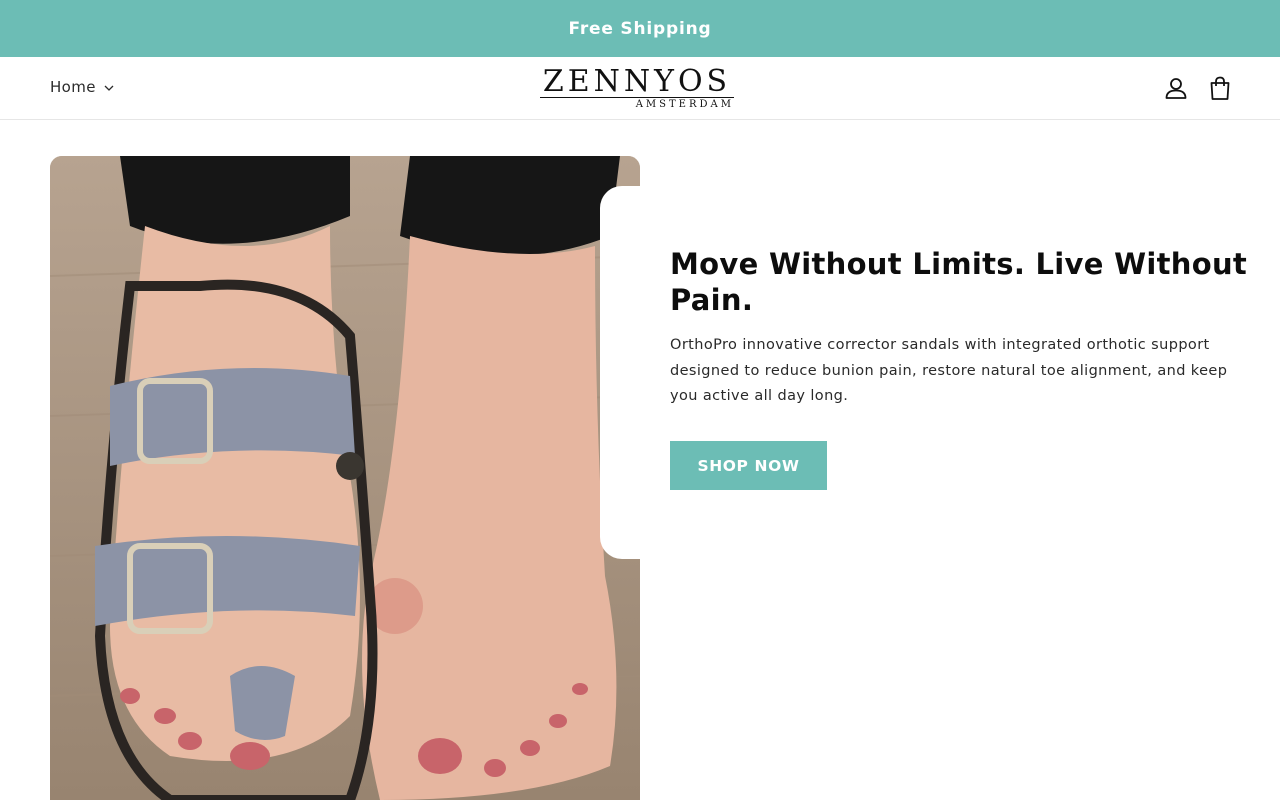 This screenshot has height=800, width=1280. Describe the element at coordinates (73, 87) in the screenshot. I see `nav-home-label: Home` at that location.